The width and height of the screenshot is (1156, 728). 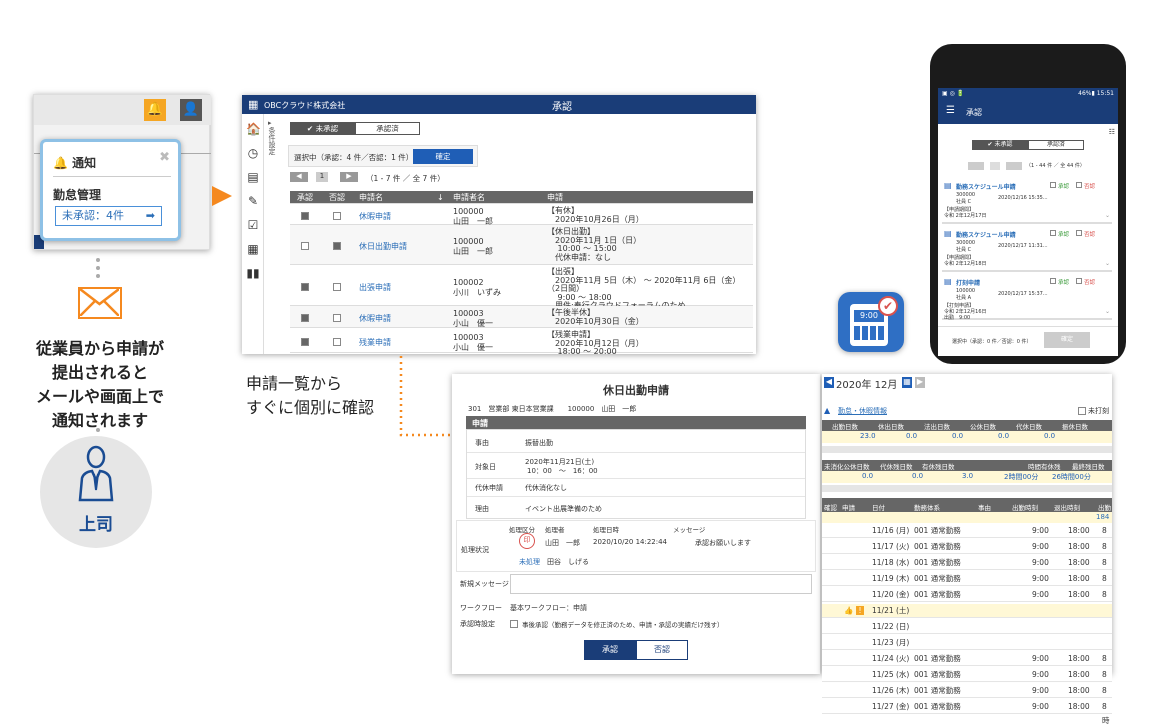 I want to click on post-approval-checkbox, so click(x=514, y=624).